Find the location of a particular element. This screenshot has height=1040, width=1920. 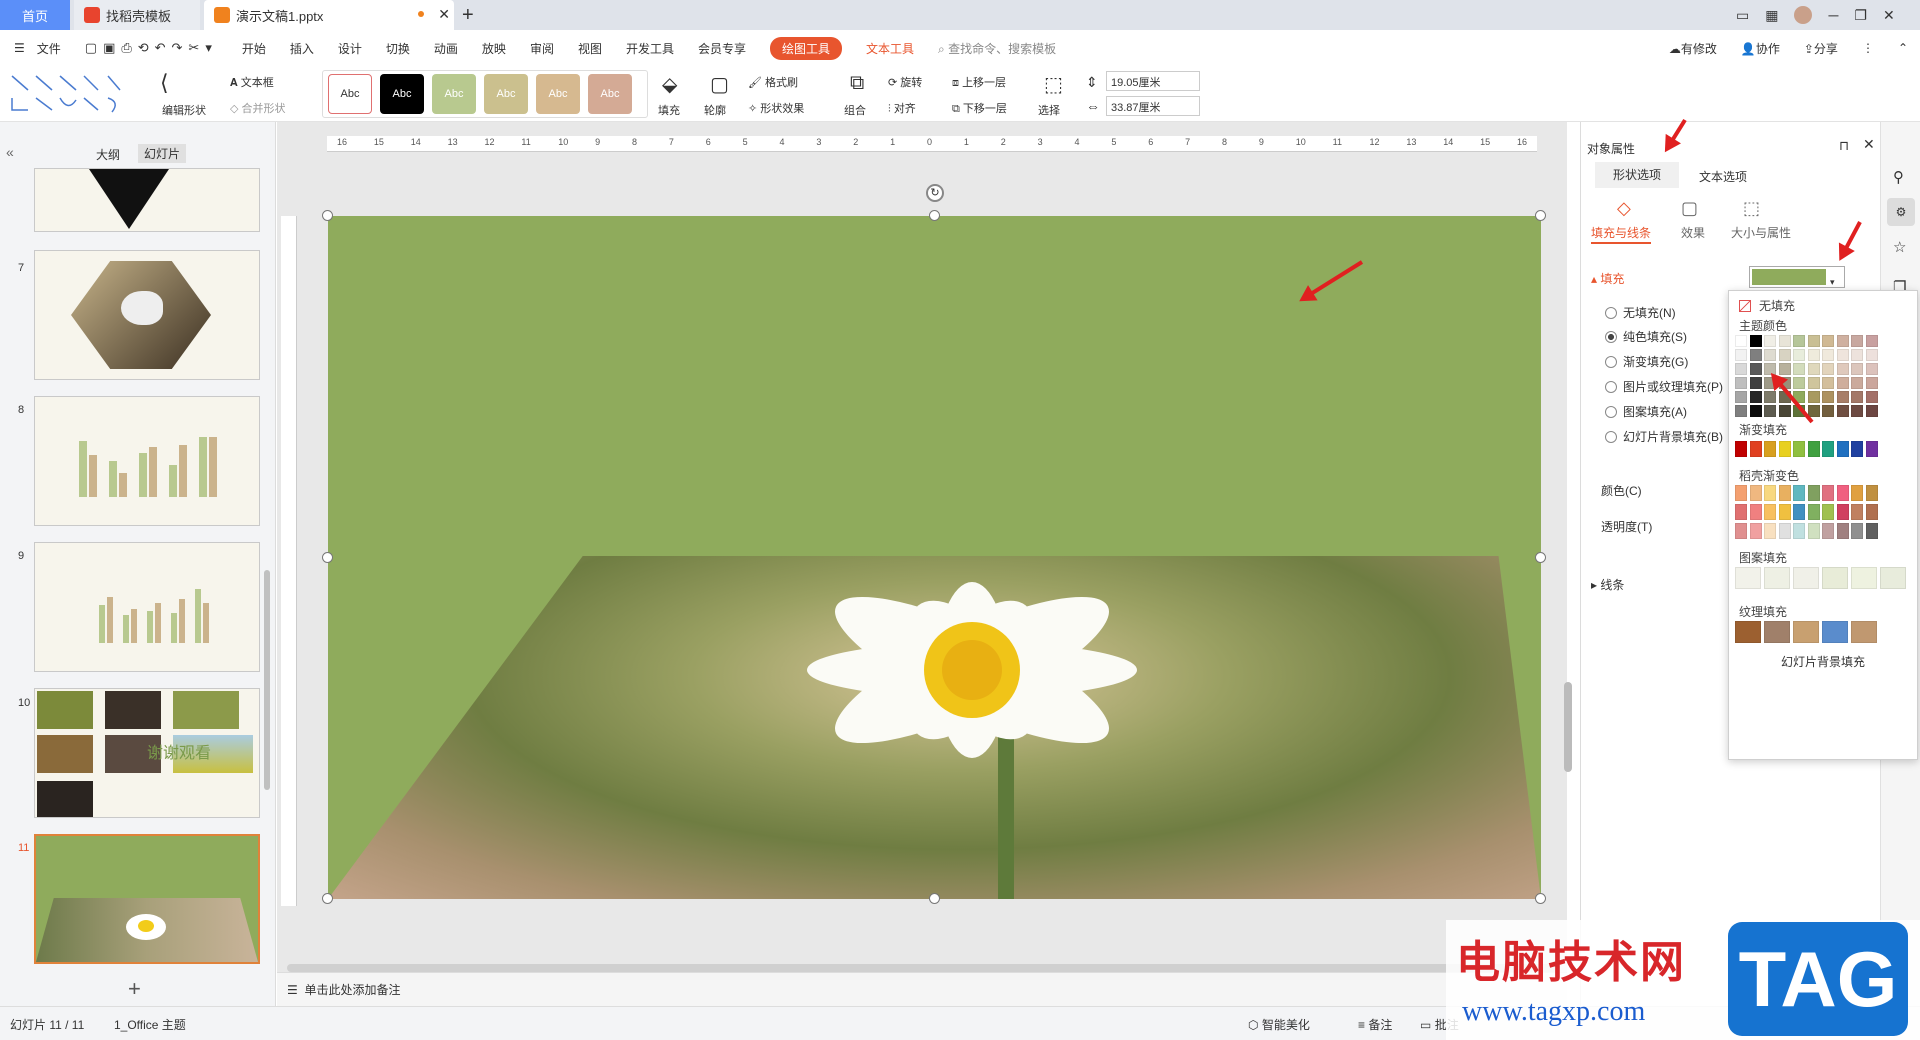

tab-home: 首页 is located at coordinates (35, 15).